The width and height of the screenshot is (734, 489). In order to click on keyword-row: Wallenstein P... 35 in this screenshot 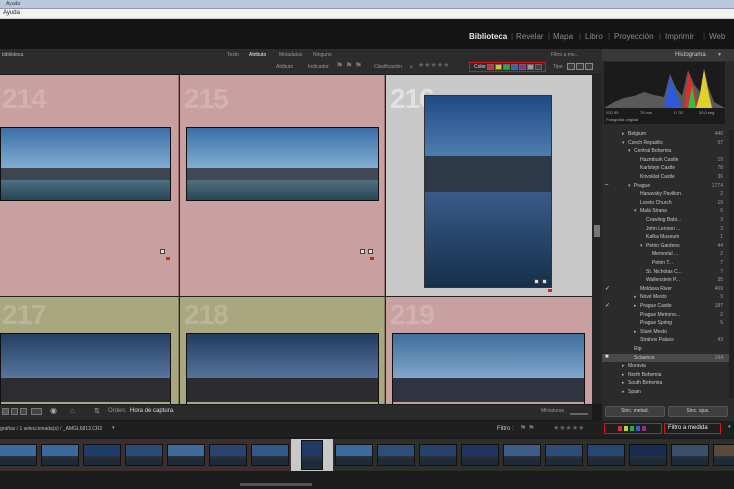, I will do `click(665, 280)`.